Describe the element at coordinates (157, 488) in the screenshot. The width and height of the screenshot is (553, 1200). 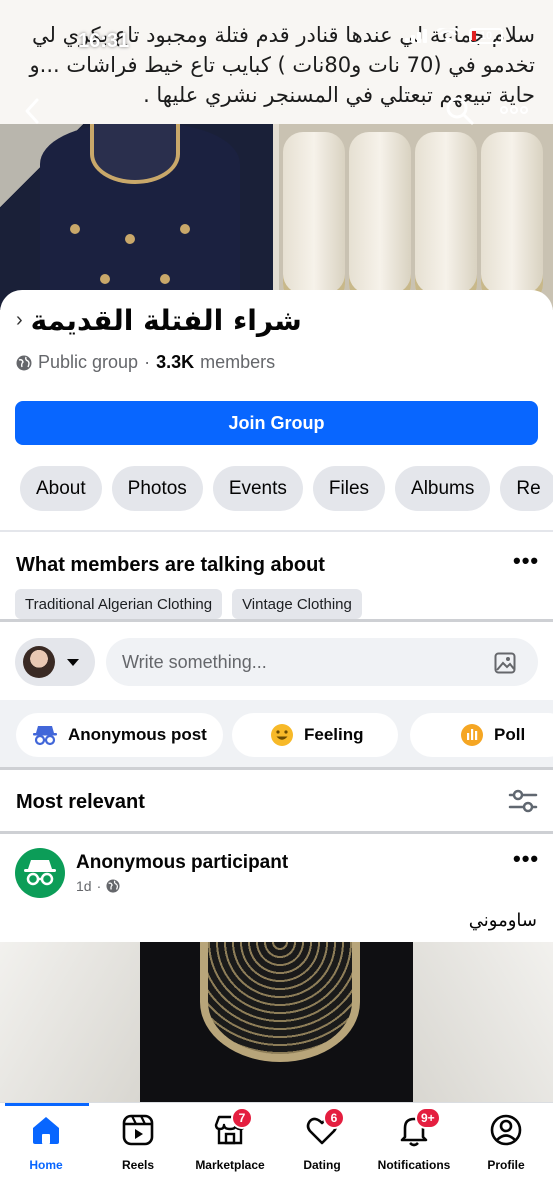
I see `tab-photos: Photos` at that location.